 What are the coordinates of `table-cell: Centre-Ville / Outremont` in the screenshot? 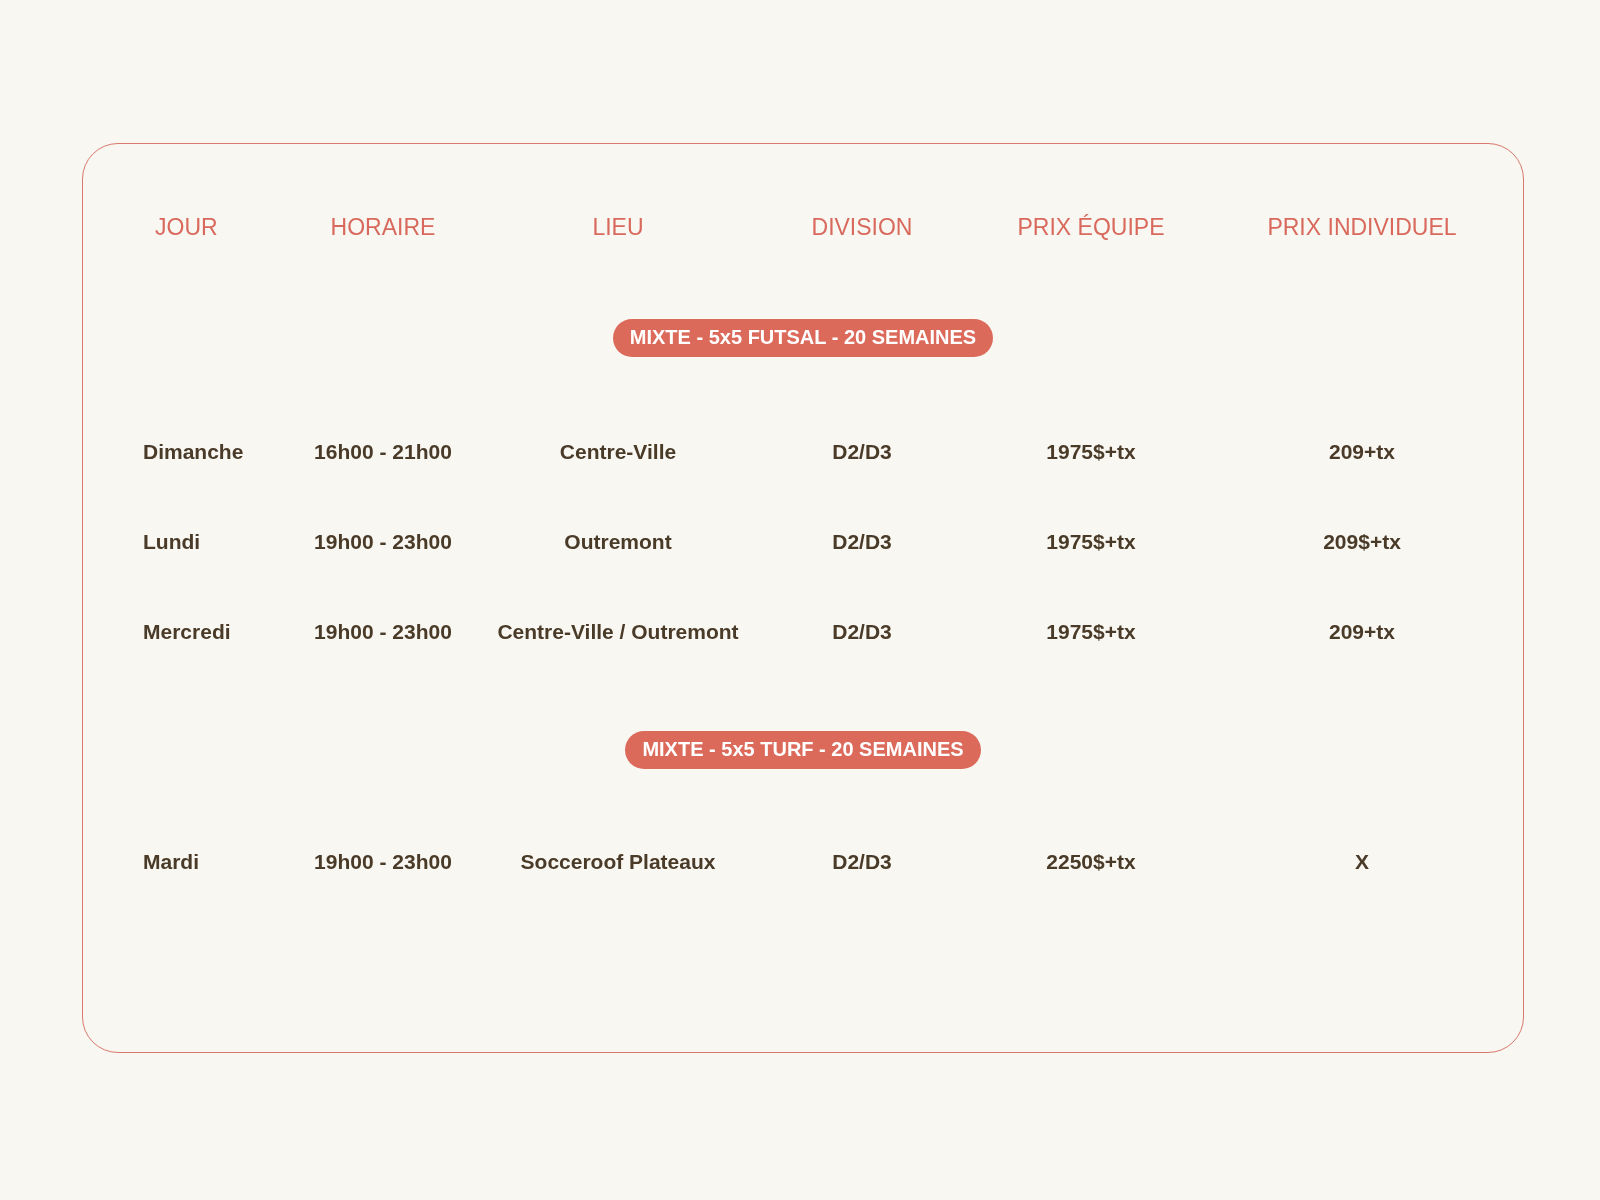 It's located at (618, 632).